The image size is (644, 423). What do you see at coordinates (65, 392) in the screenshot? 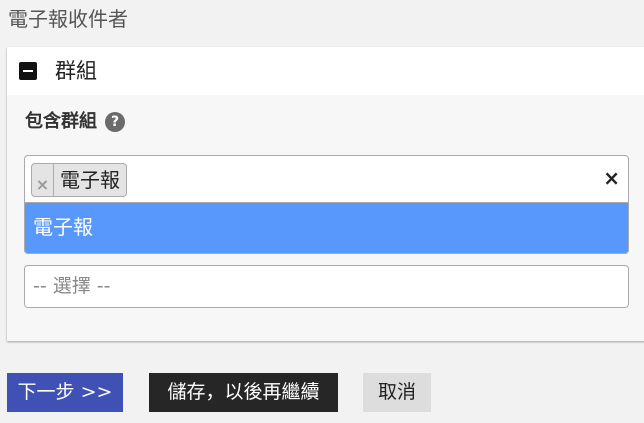
I see `next-button: 下一步 >>` at bounding box center [65, 392].